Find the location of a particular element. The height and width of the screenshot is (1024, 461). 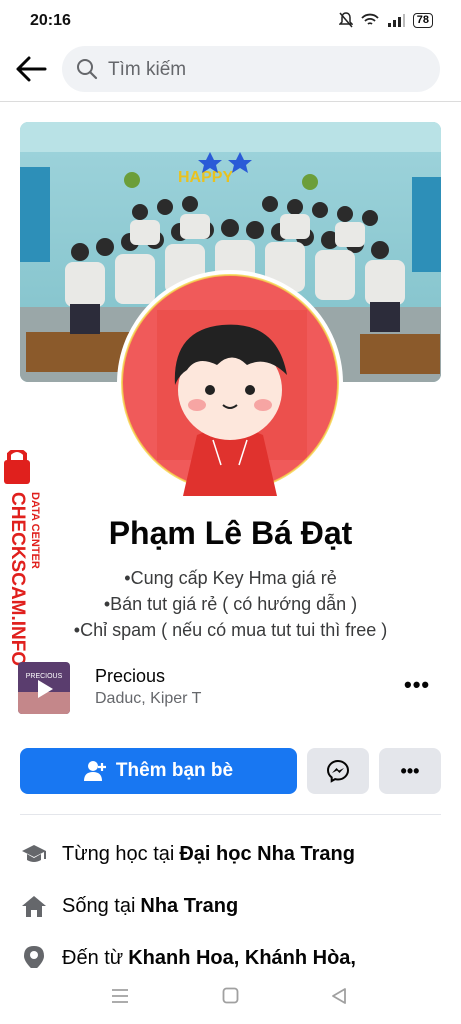

album-art-text: PRECIOUS is located at coordinates (44, 676).